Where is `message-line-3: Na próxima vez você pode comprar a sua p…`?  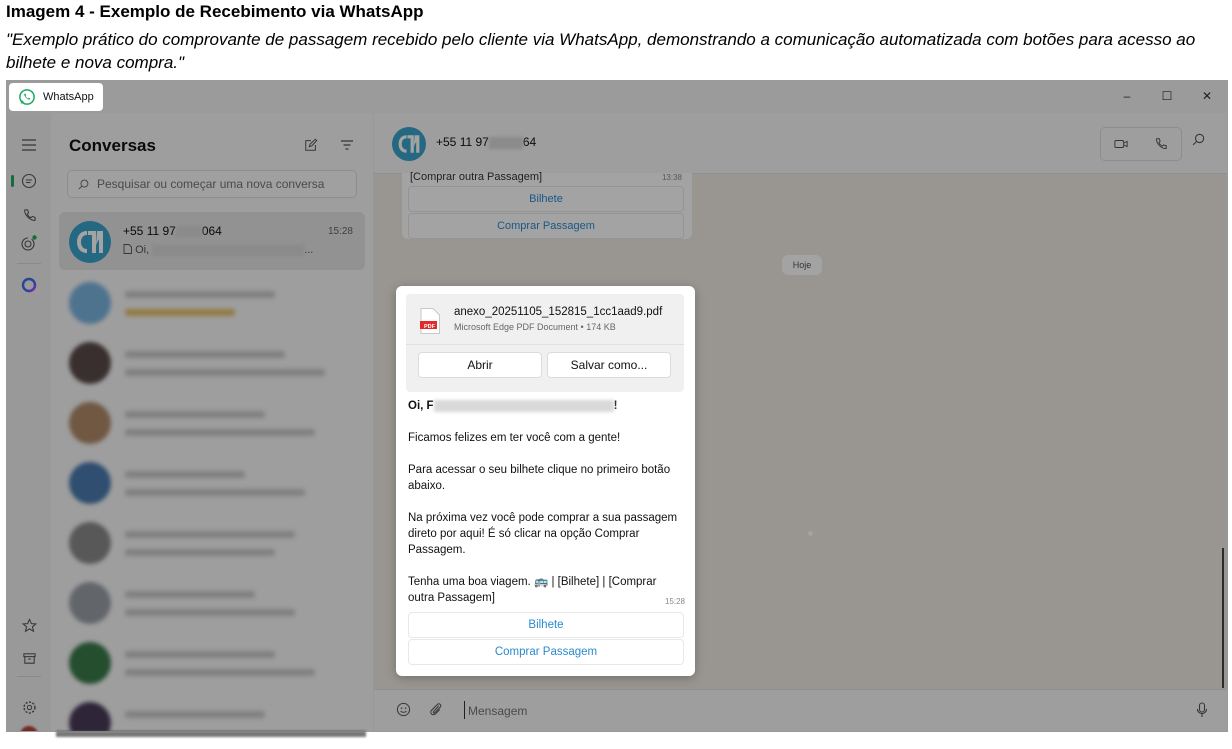
message-line-3: Na próxima vez você pode comprar a sua p… is located at coordinates (543, 534).